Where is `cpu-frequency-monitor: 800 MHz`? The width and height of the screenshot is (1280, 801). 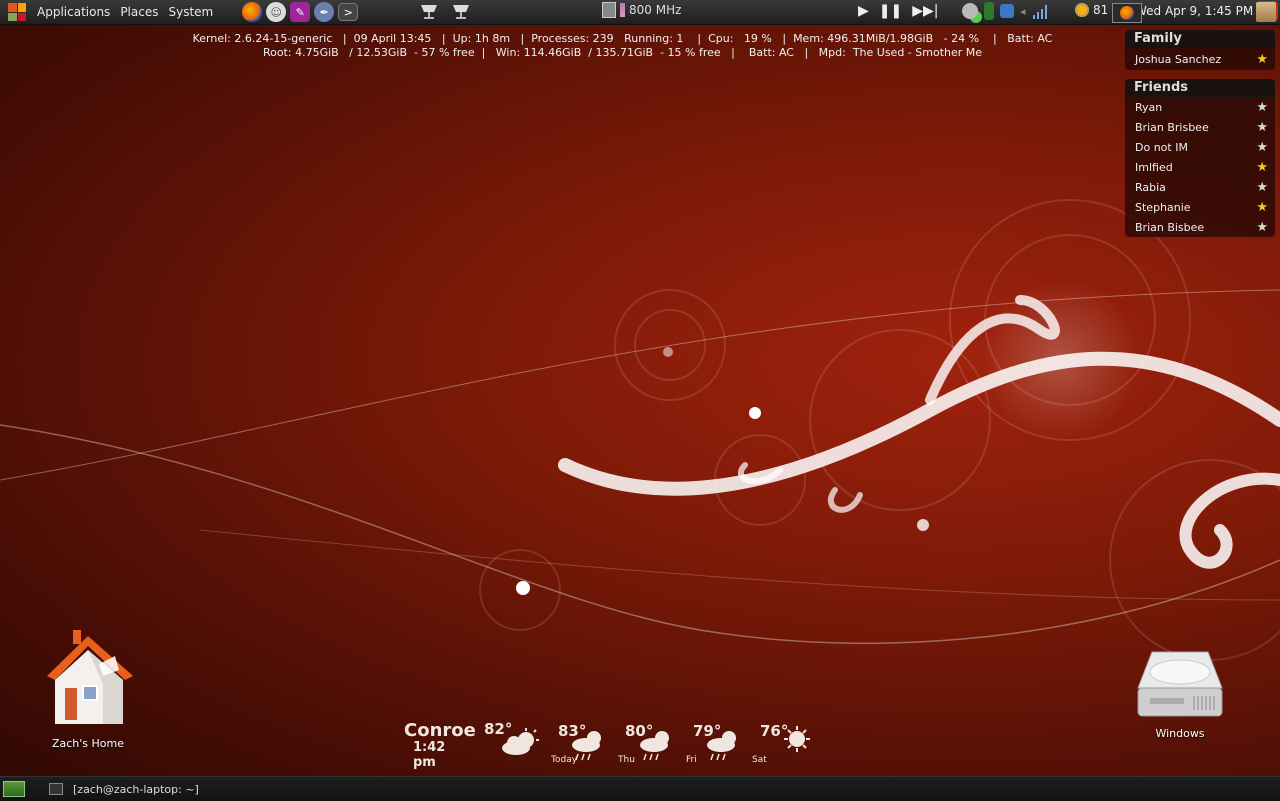 cpu-frequency-monitor: 800 MHz is located at coordinates (641, 10).